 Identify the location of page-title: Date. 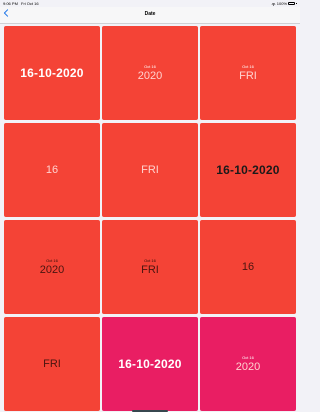
(150, 14).